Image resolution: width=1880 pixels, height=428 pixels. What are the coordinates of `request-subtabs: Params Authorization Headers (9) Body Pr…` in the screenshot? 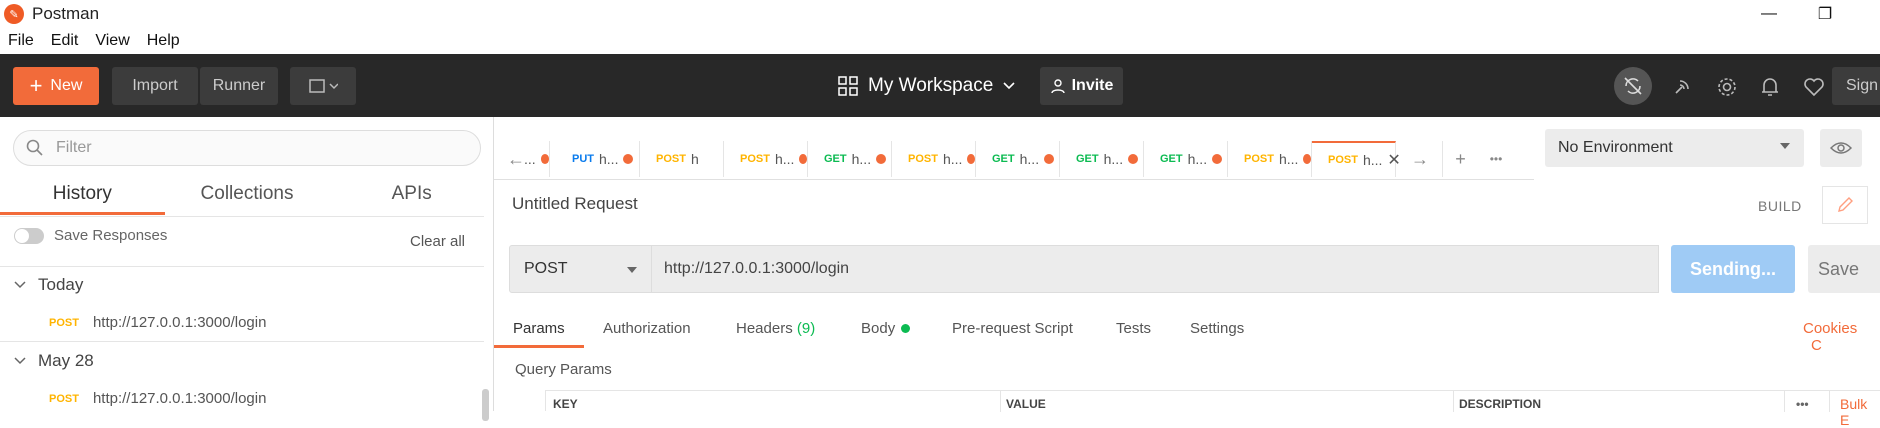 It's located at (1187, 330).